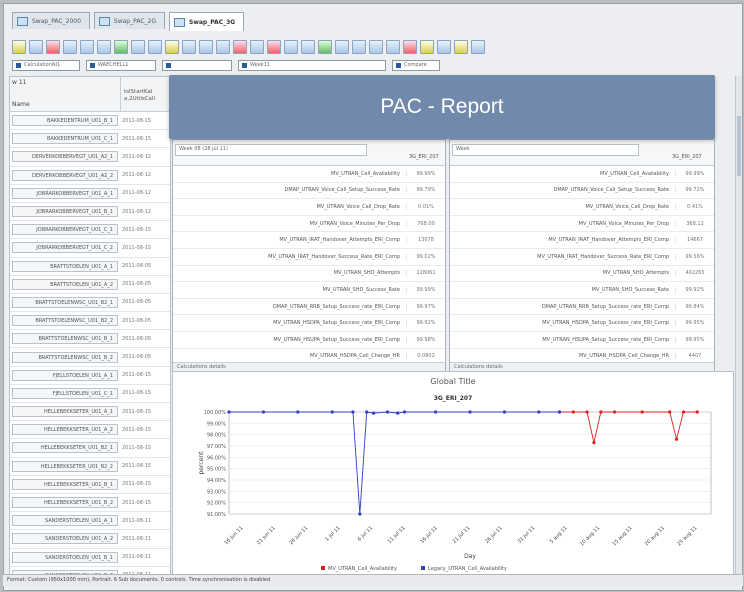 The height and width of the screenshot is (592, 744). I want to click on cell-name: JOBRARKOBBERVEGT_U01_B_1, so click(65, 212).